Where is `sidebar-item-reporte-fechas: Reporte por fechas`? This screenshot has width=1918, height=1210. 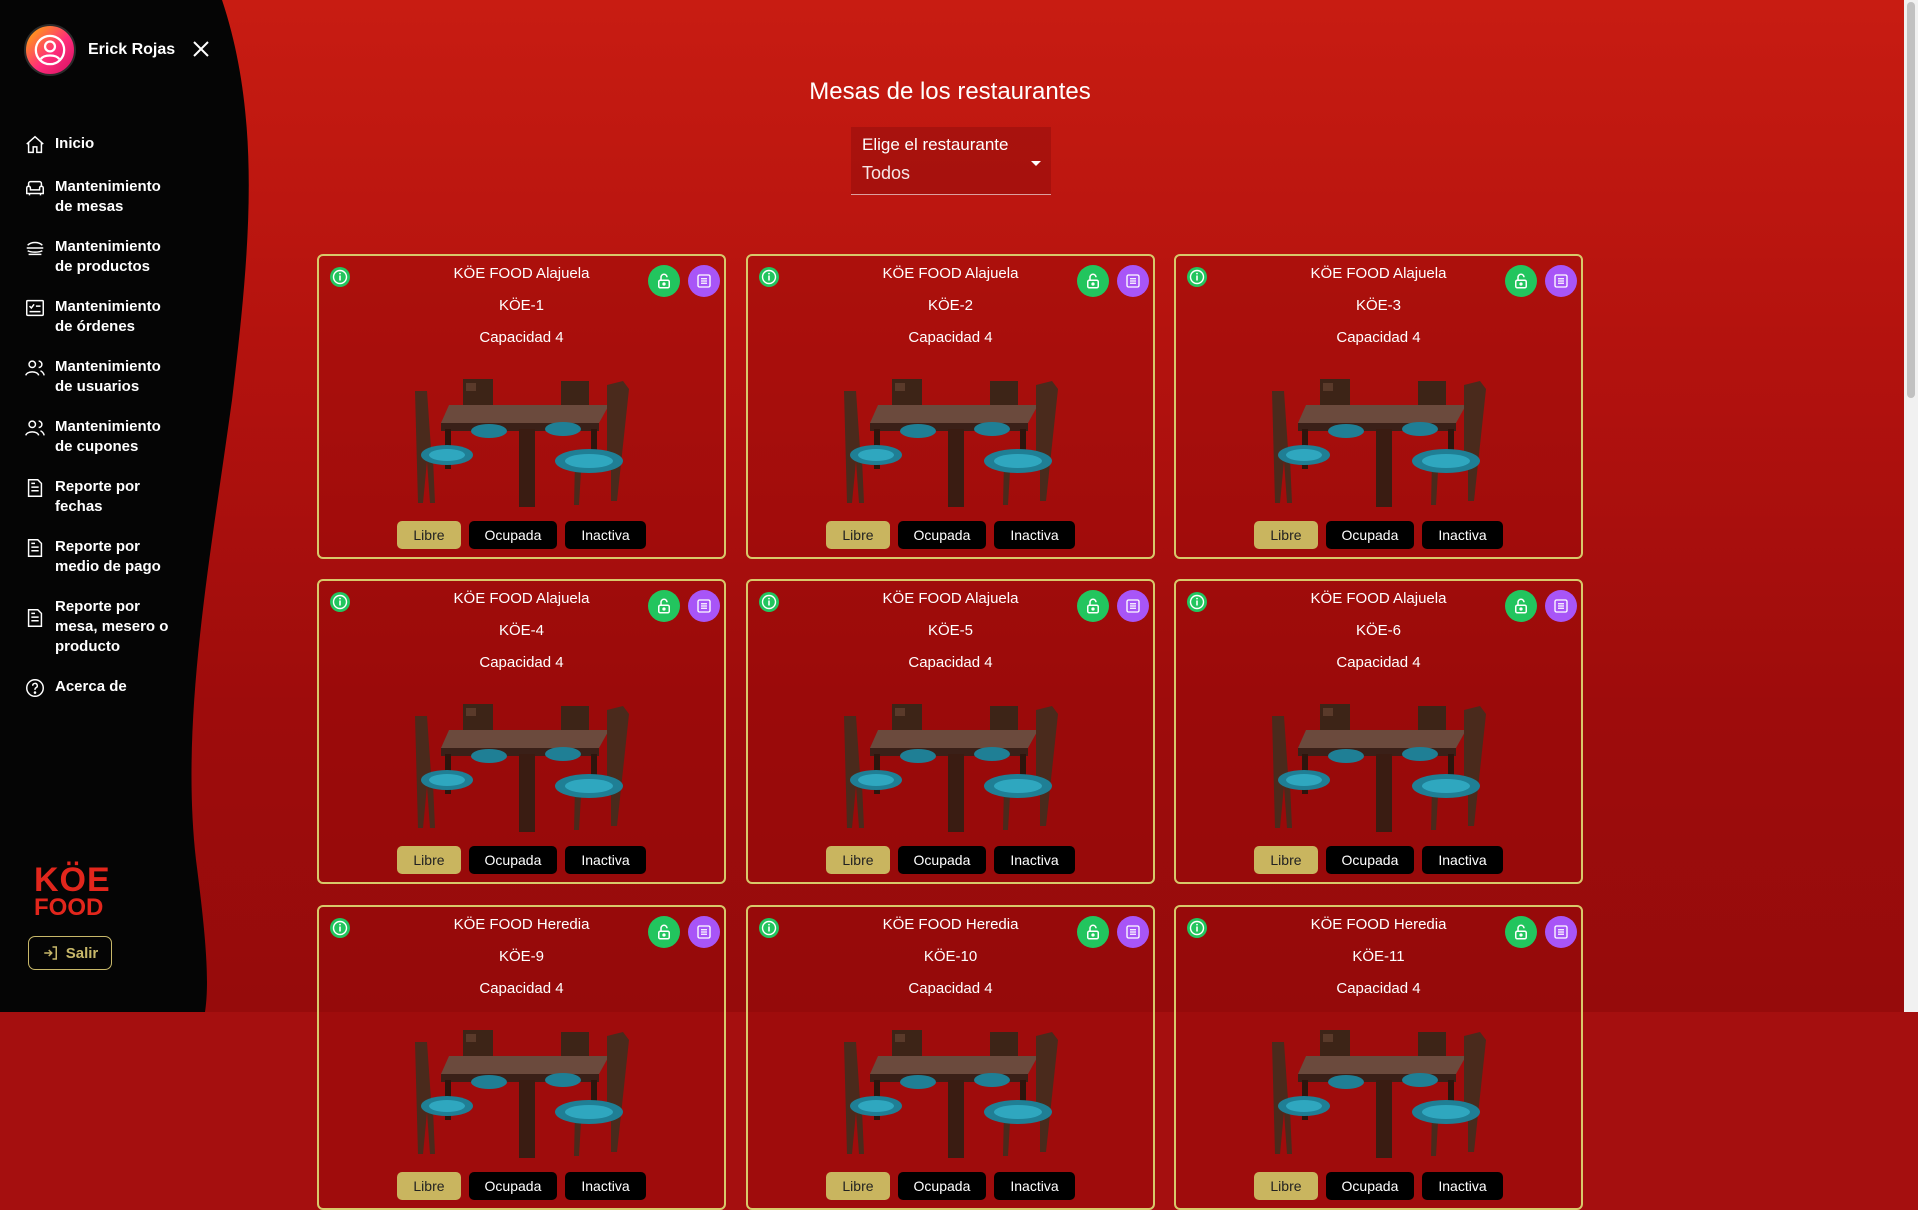 sidebar-item-reporte-fechas: Reporte por fechas is located at coordinates (99, 497).